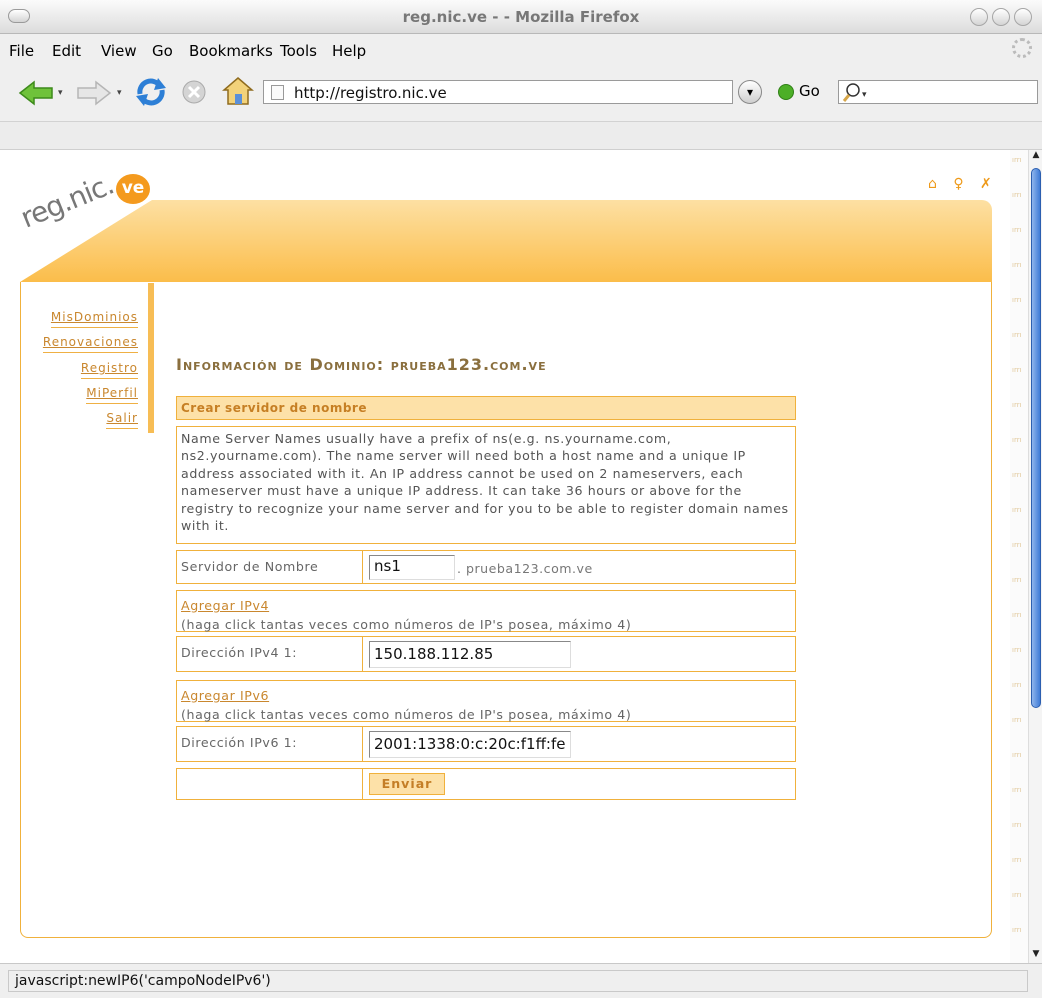 Image resolution: width=1042 pixels, height=998 pixels. What do you see at coordinates (1023, 17) in the screenshot?
I see `close-button` at bounding box center [1023, 17].